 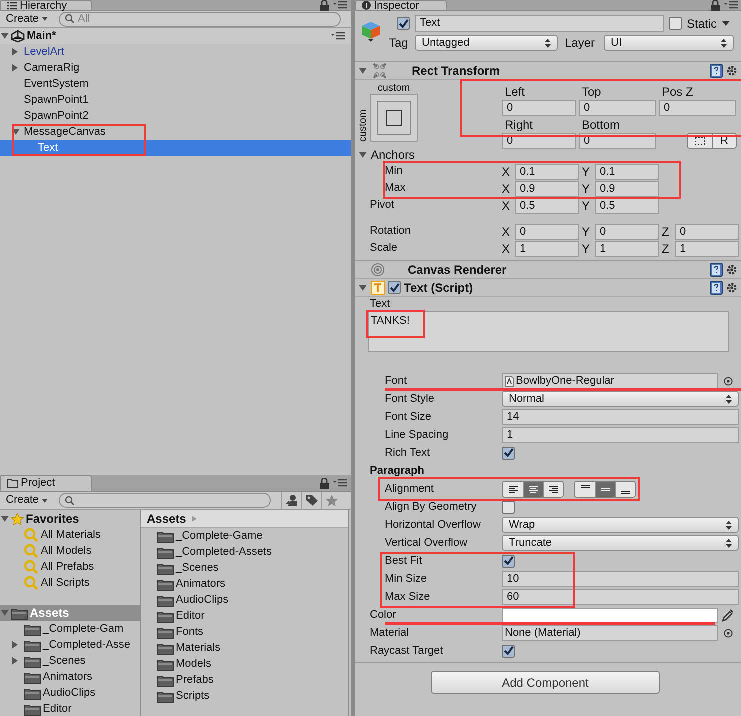 I want to click on tree-row: _Completed-Asse, so click(x=70, y=645).